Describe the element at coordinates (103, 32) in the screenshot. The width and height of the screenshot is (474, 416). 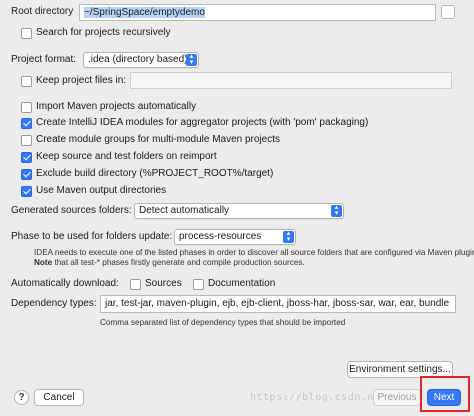
I see `search-recursively-label: Search for projects recursively` at that location.